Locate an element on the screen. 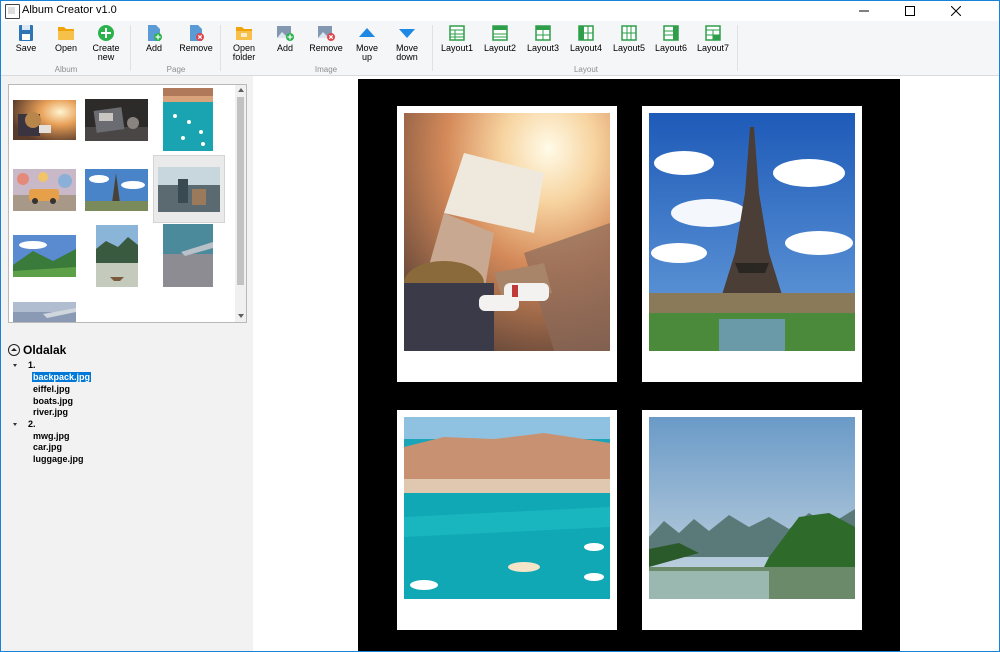 This screenshot has width=1000, height=652. move-up-button: Move up is located at coordinates (367, 42).